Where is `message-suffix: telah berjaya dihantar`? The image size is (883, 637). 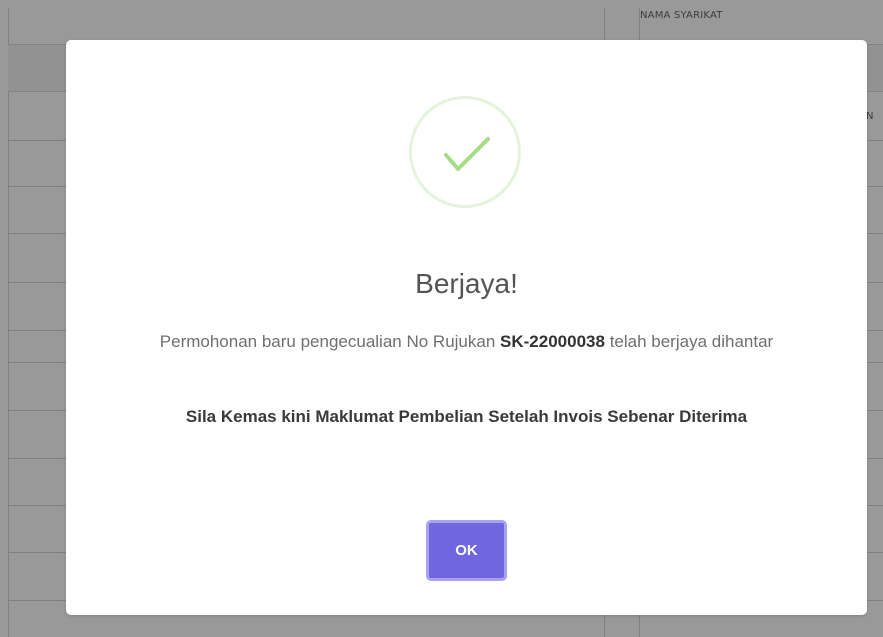 message-suffix: telah berjaya dihantar is located at coordinates (691, 341).